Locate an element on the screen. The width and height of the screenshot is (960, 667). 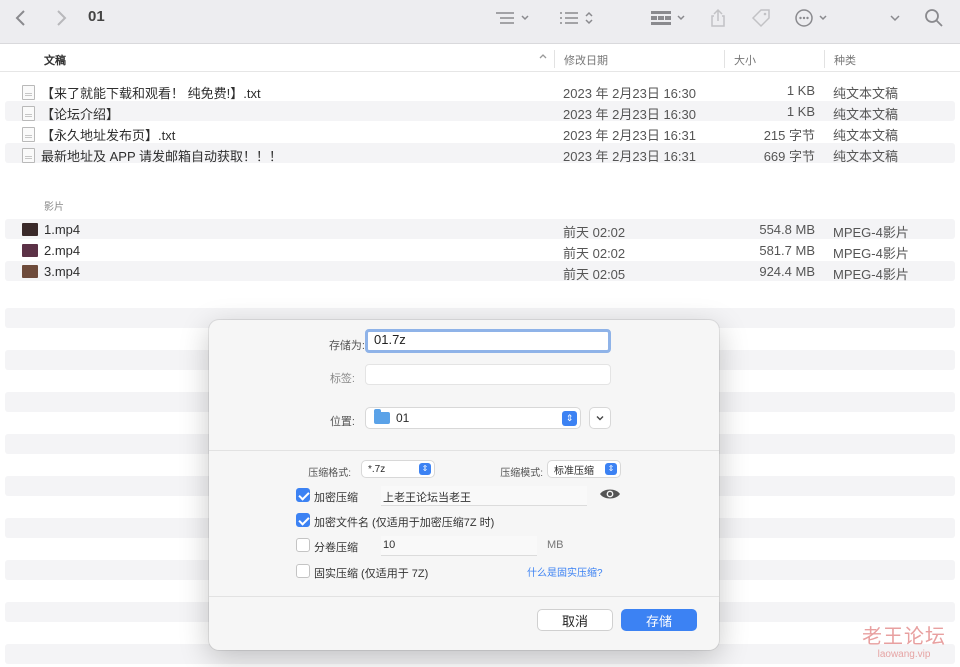
file-size: 554.8 MB is located at coordinates (787, 229).